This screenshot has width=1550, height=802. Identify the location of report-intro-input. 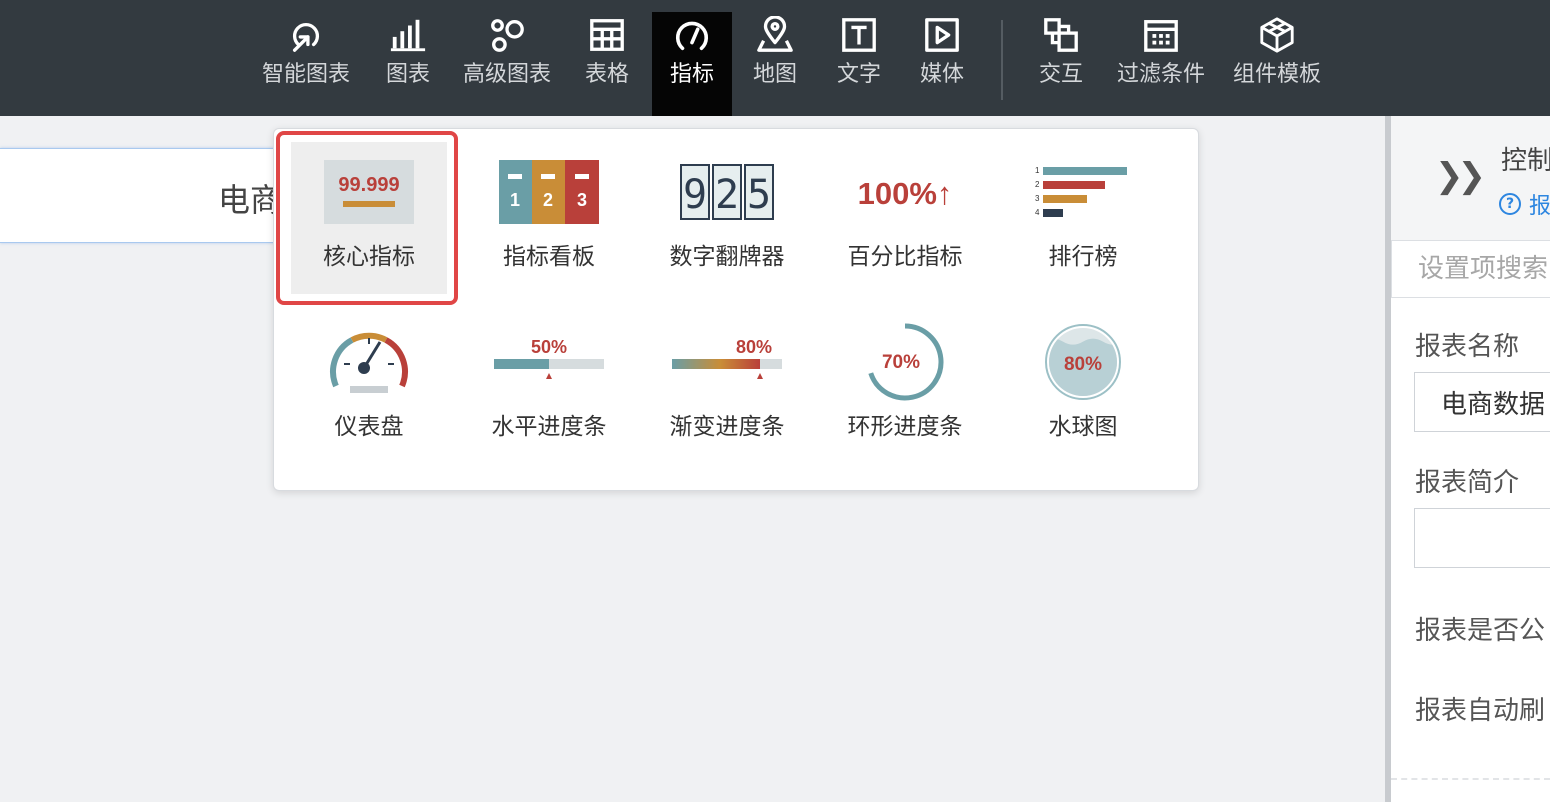
(1482, 538).